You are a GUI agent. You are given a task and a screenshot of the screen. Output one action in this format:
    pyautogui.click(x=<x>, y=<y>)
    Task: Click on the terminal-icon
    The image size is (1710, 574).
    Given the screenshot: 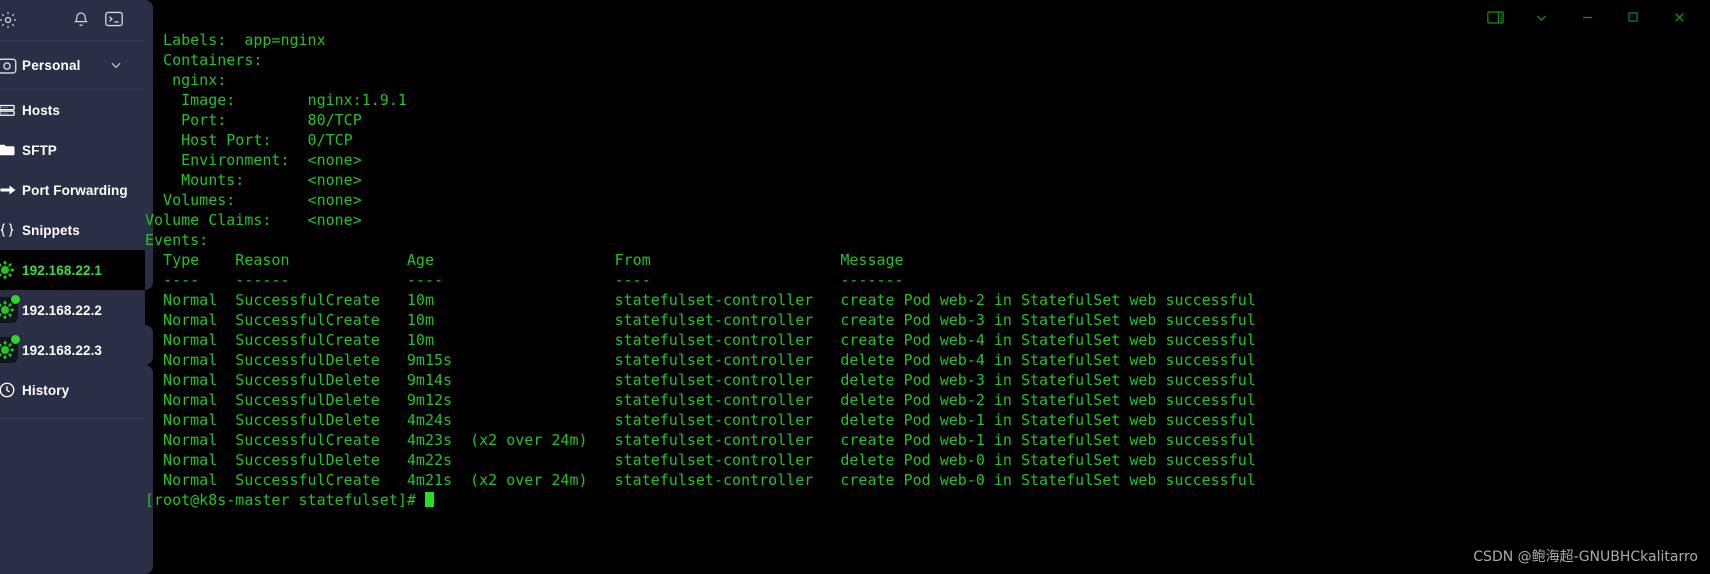 What is the action you would take?
    pyautogui.click(x=114, y=19)
    